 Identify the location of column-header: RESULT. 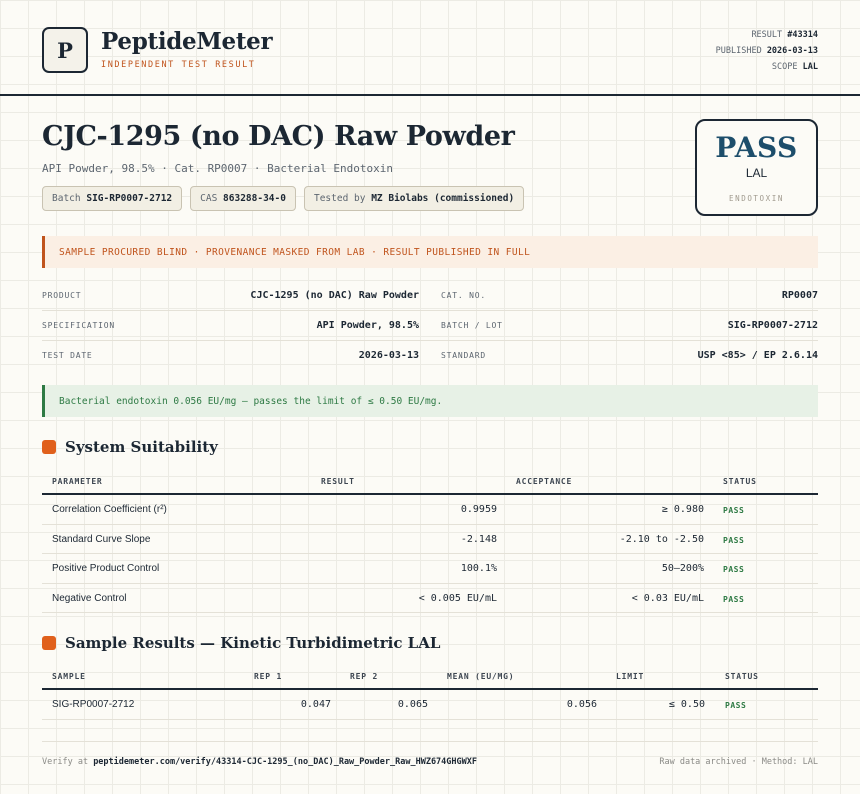
(338, 481).